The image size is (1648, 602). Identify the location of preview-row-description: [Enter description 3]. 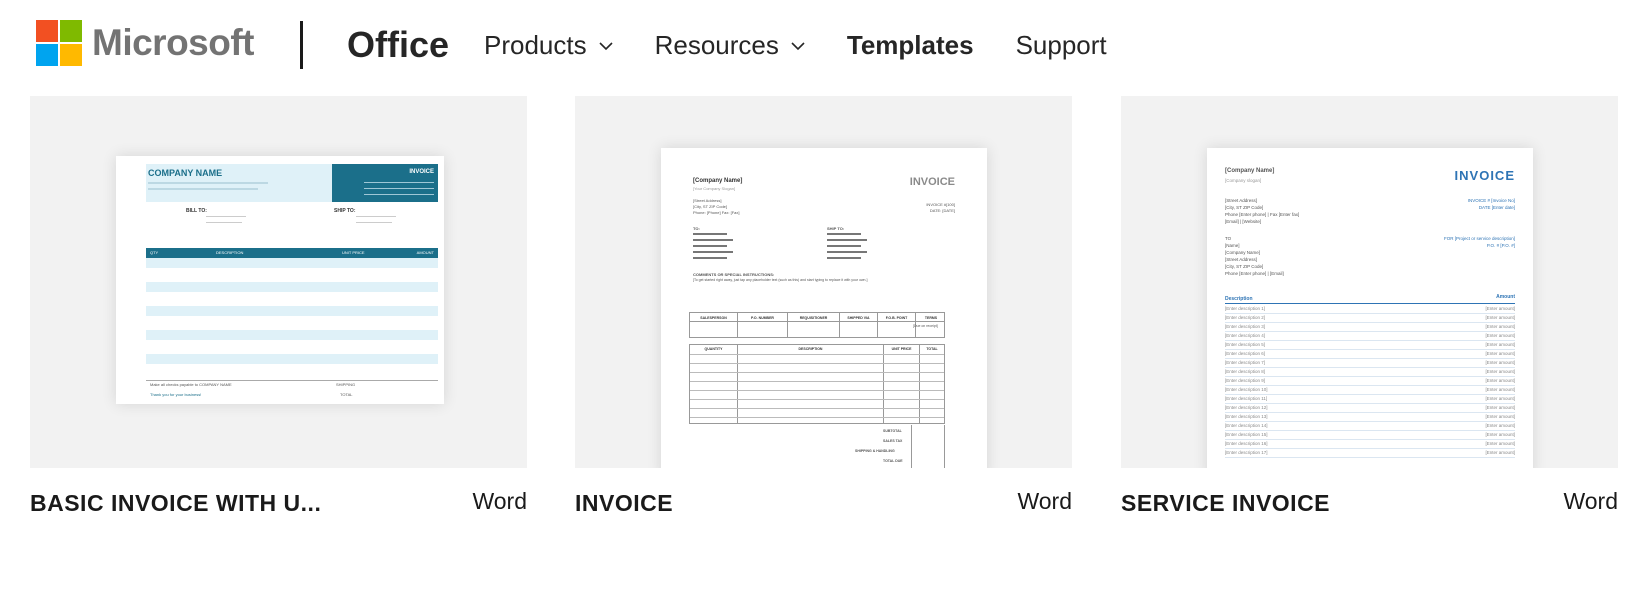
(1245, 326).